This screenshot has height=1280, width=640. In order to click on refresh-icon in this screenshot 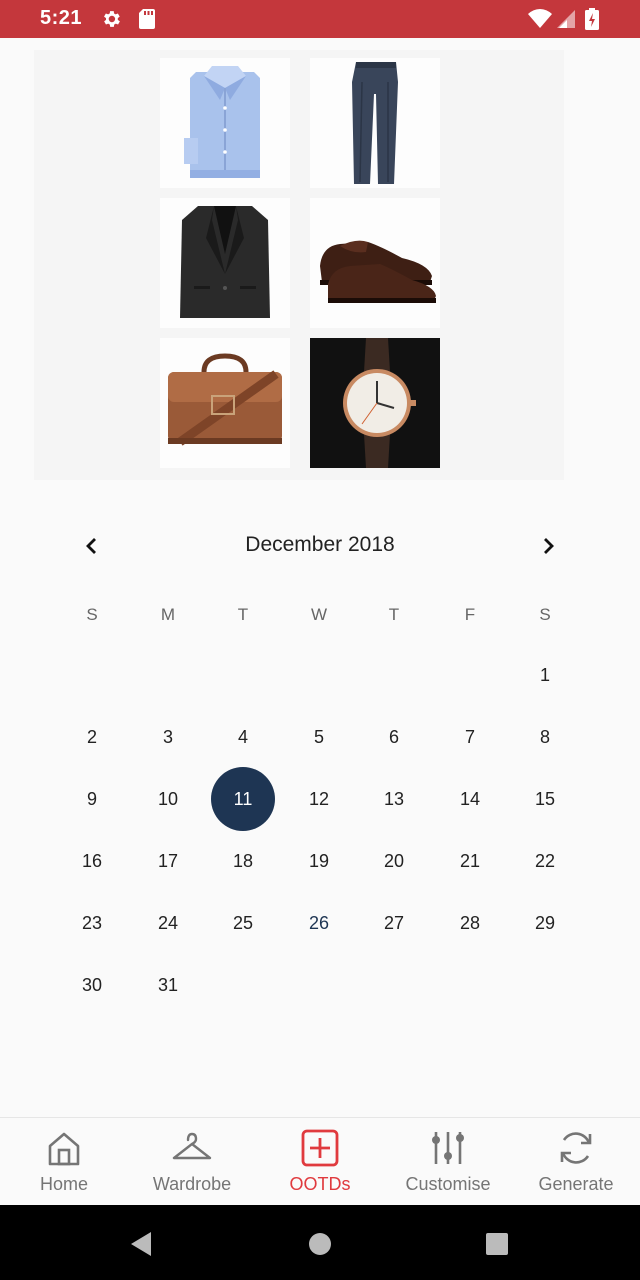, I will do `click(576, 1148)`.